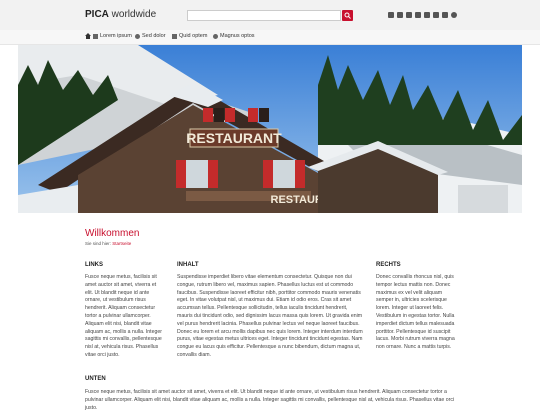  I want to click on search-input, so click(264, 15).